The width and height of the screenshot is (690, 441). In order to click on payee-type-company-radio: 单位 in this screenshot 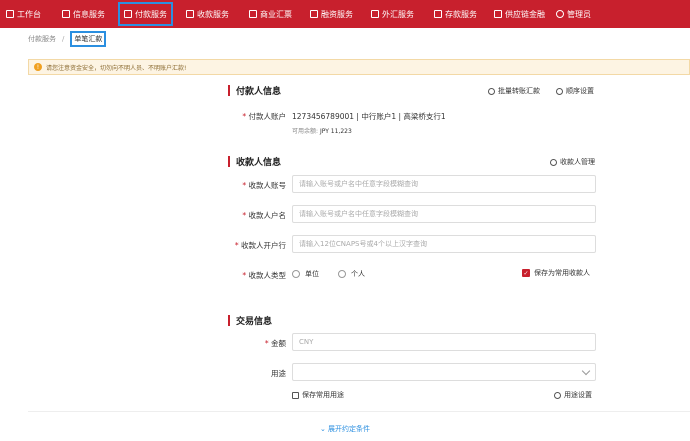, I will do `click(305, 274)`.